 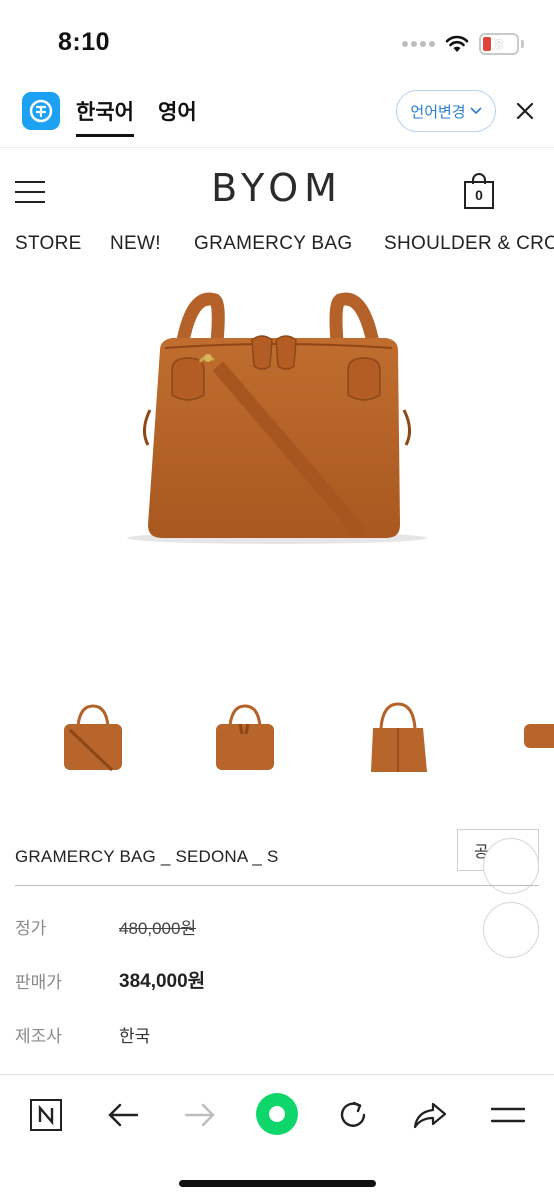 What do you see at coordinates (48, 244) in the screenshot?
I see `category-store: STORE` at bounding box center [48, 244].